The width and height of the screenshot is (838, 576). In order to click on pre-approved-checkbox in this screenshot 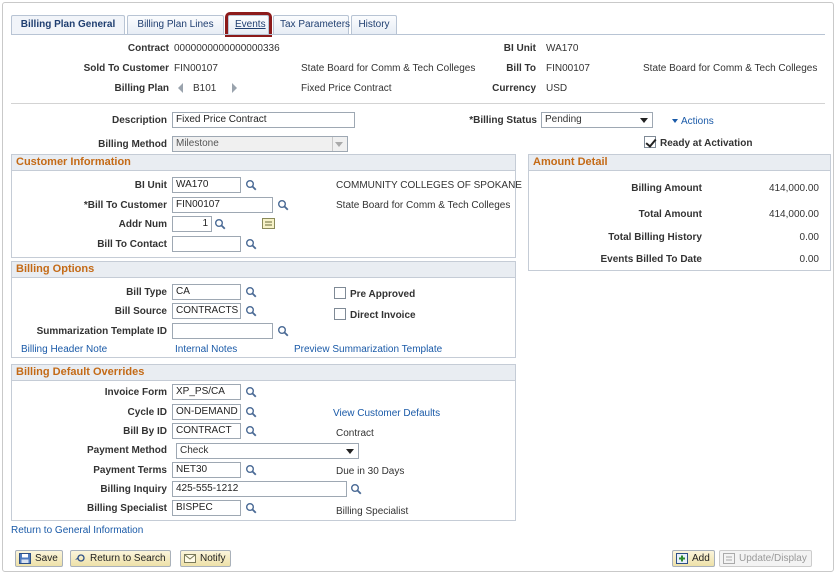, I will do `click(340, 293)`.